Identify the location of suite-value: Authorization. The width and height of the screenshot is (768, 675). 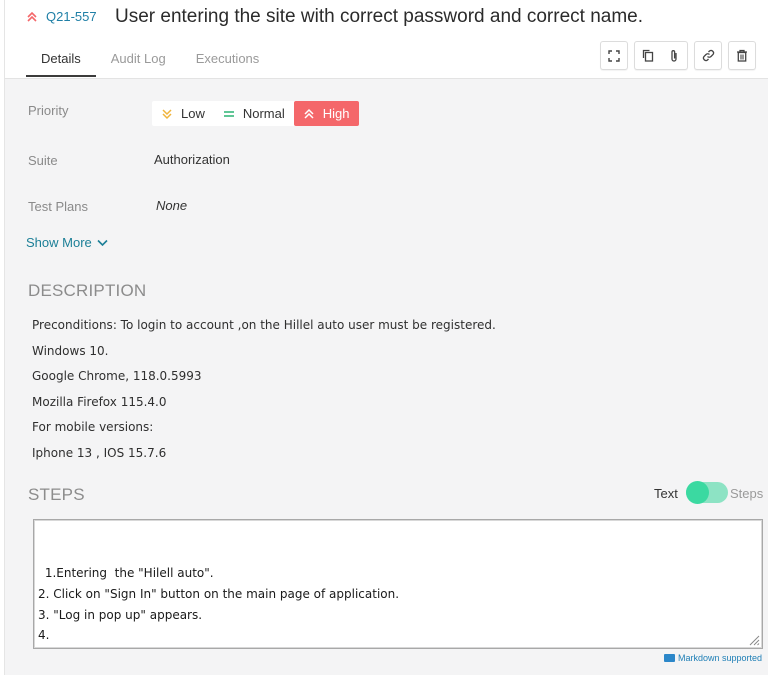
(192, 159).